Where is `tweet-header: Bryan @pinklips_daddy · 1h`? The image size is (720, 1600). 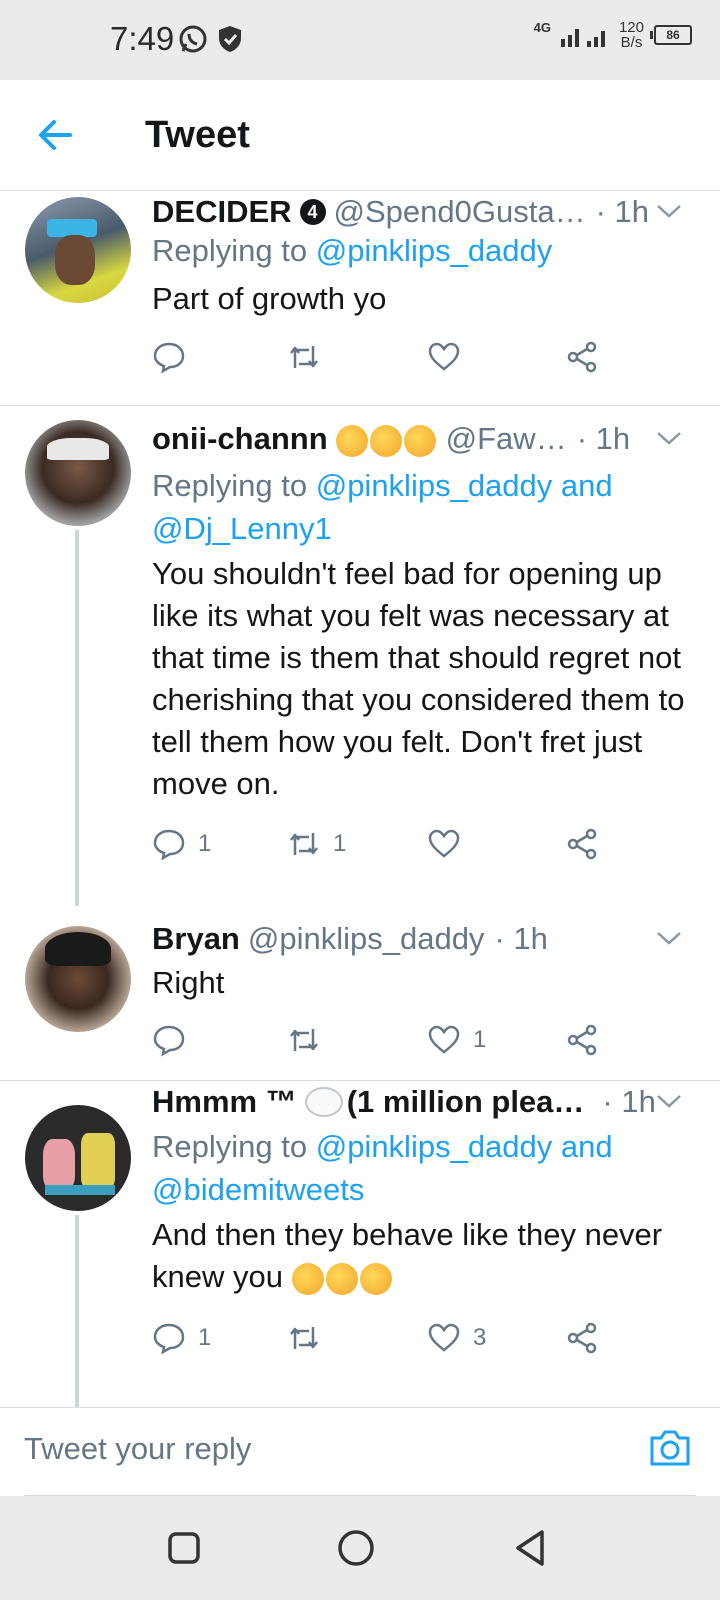
tweet-header: Bryan @pinklips_daddy · 1h is located at coordinates (406, 939).